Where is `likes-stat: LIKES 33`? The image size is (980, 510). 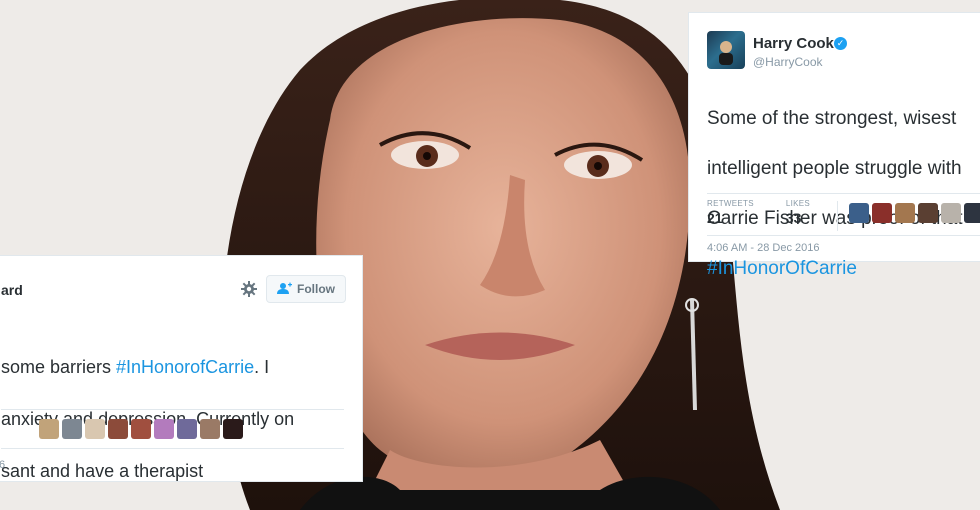
likes-stat: LIKES 33 is located at coordinates (798, 212).